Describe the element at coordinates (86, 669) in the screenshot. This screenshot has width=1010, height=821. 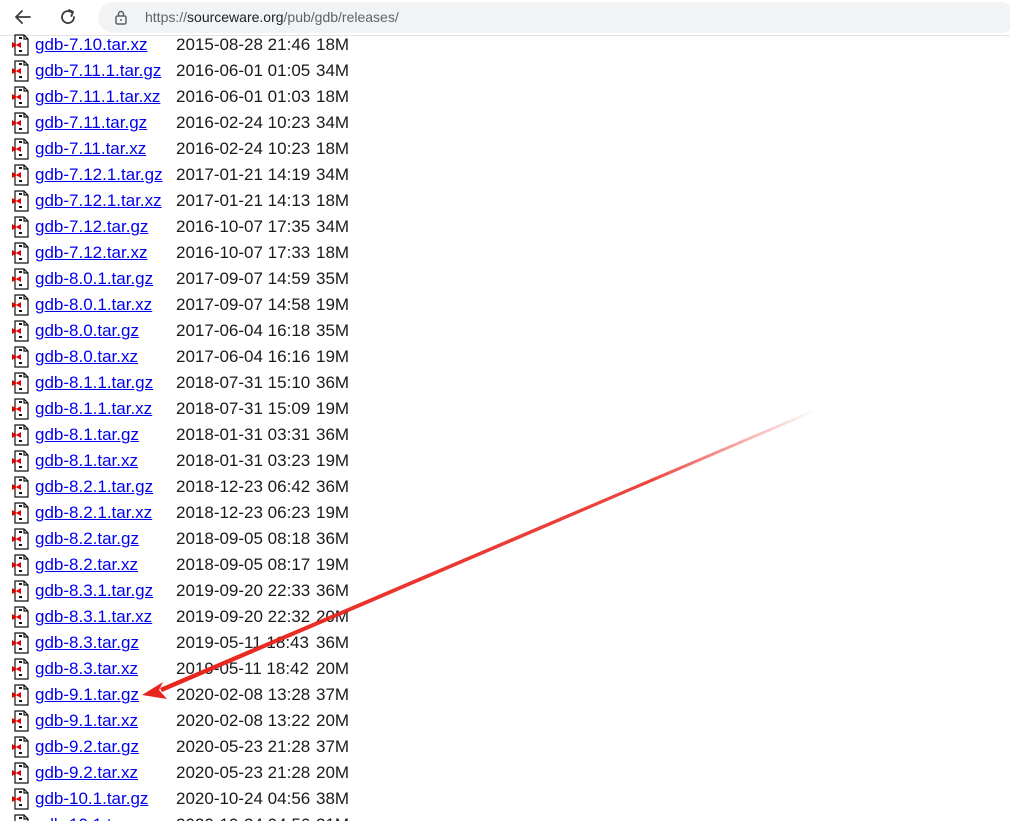
I see `file-link: gdb-8.3.tar.xz` at that location.